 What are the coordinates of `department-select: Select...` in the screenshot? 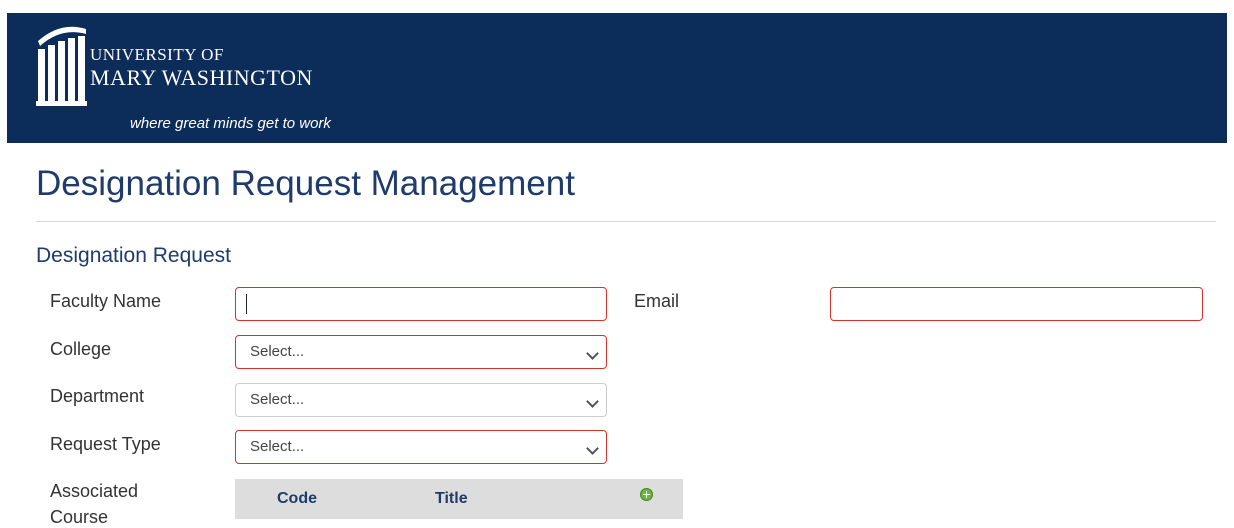 It's located at (421, 400).